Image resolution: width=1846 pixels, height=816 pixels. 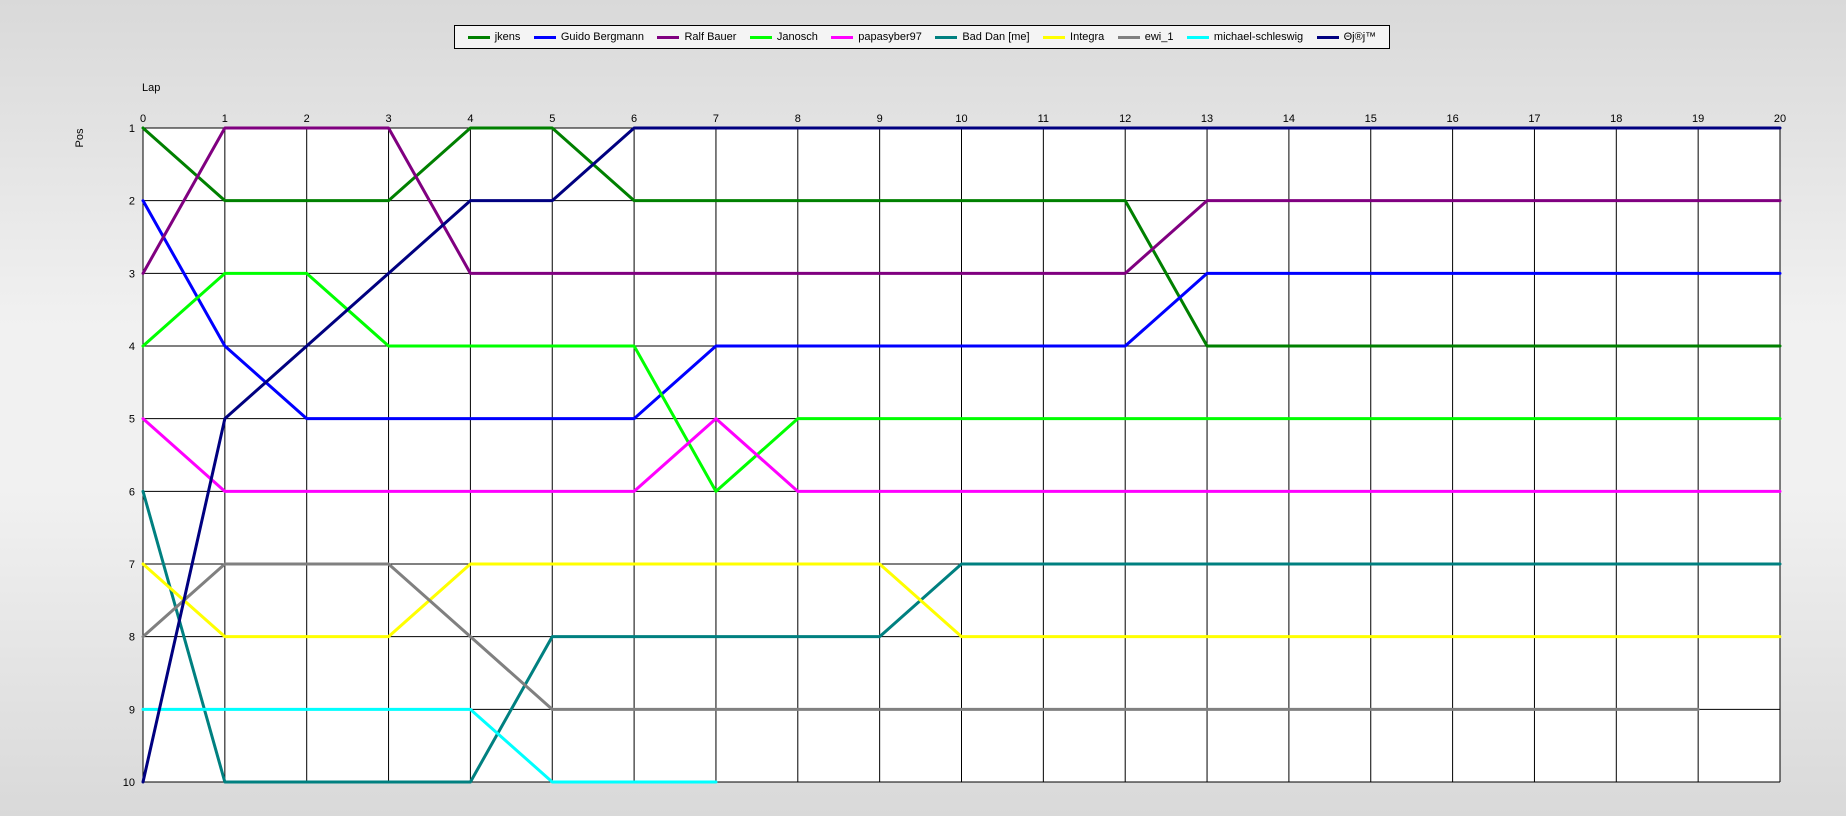 I want to click on x-tick-label: 2, so click(x=307, y=119).